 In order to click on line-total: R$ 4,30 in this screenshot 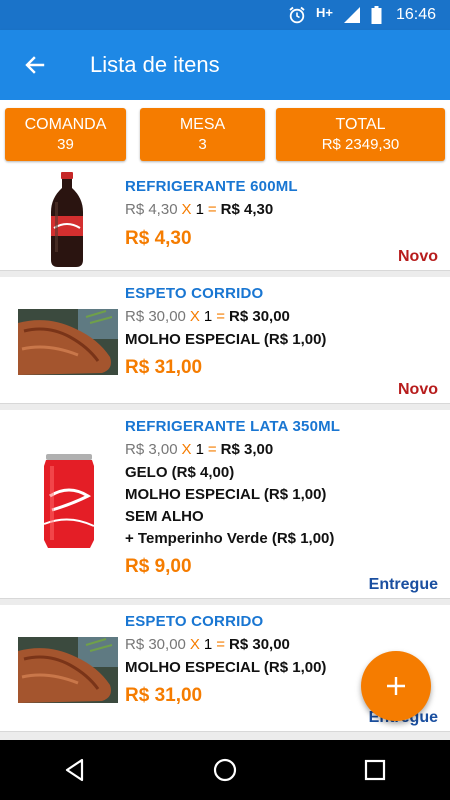, I will do `click(247, 209)`.